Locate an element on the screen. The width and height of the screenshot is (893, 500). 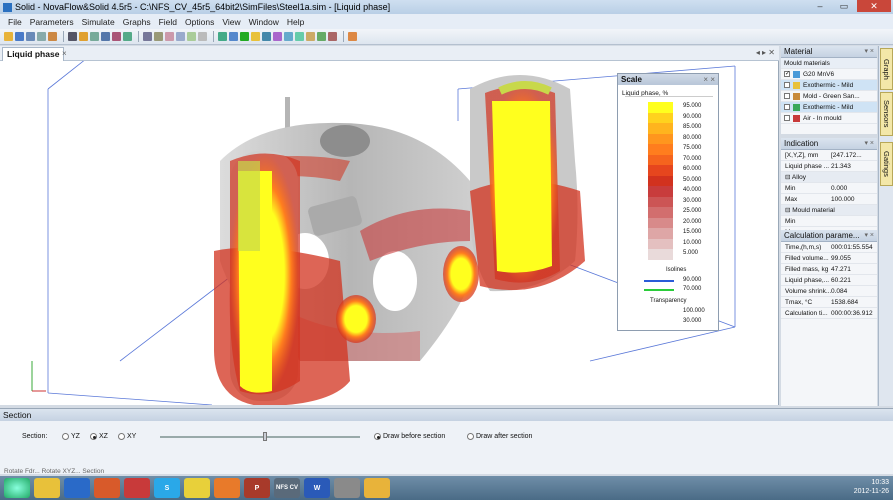
pointer-icon is located at coordinates (72, 36).